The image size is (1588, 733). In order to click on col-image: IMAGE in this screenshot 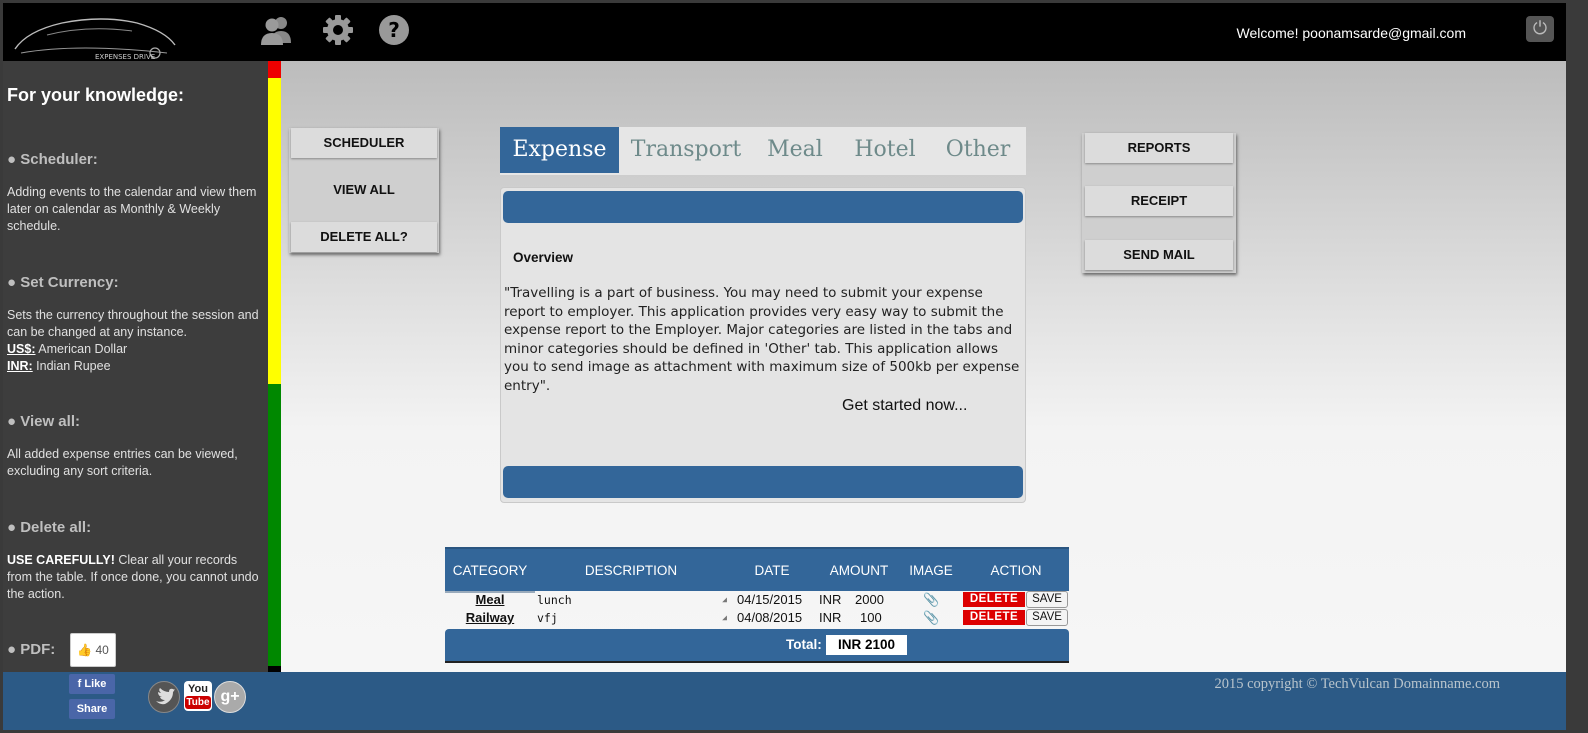, I will do `click(931, 570)`.